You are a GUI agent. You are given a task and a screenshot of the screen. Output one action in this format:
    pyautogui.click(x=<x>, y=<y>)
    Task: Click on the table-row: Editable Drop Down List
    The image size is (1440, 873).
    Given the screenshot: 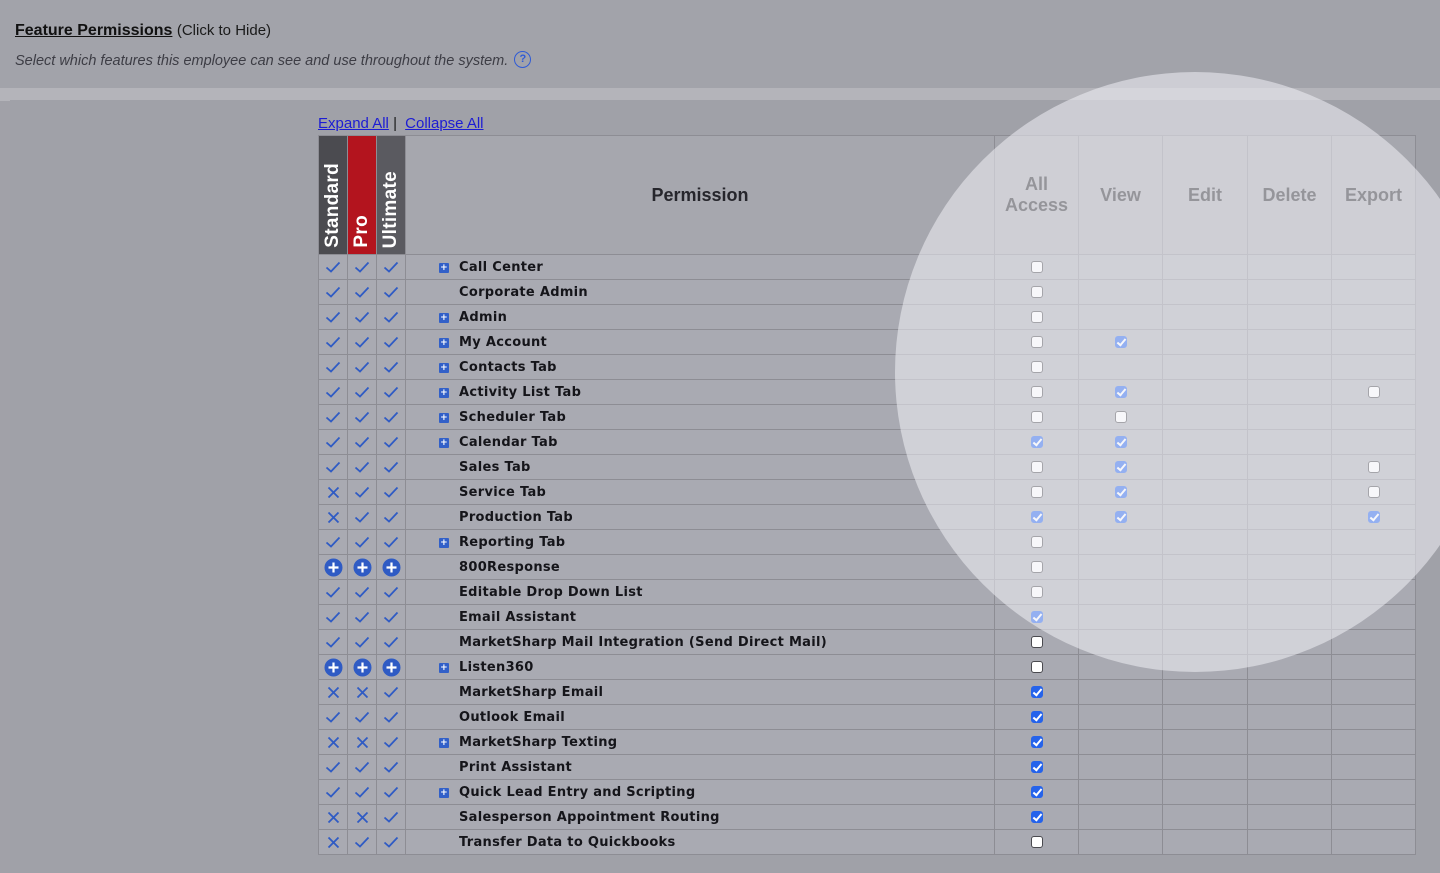 What is the action you would take?
    pyautogui.click(x=867, y=592)
    